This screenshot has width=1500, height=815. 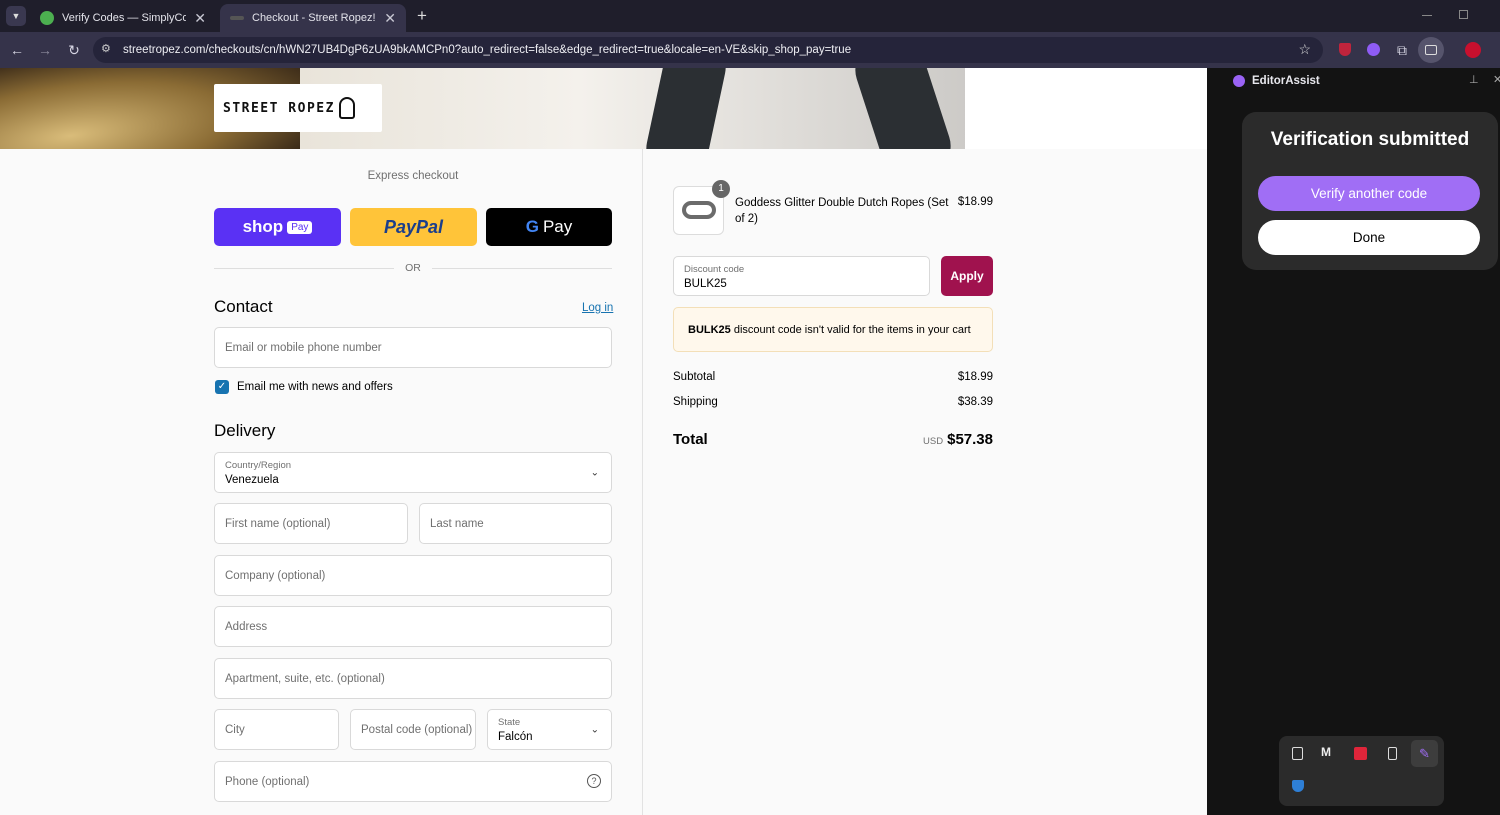 I want to click on banner-white-area, so click(x=1086, y=108).